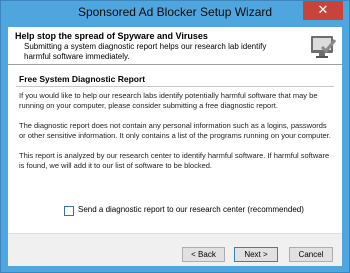  What do you see at coordinates (175, 249) in the screenshot?
I see `button-bar: < Back Next > Cancel` at bounding box center [175, 249].